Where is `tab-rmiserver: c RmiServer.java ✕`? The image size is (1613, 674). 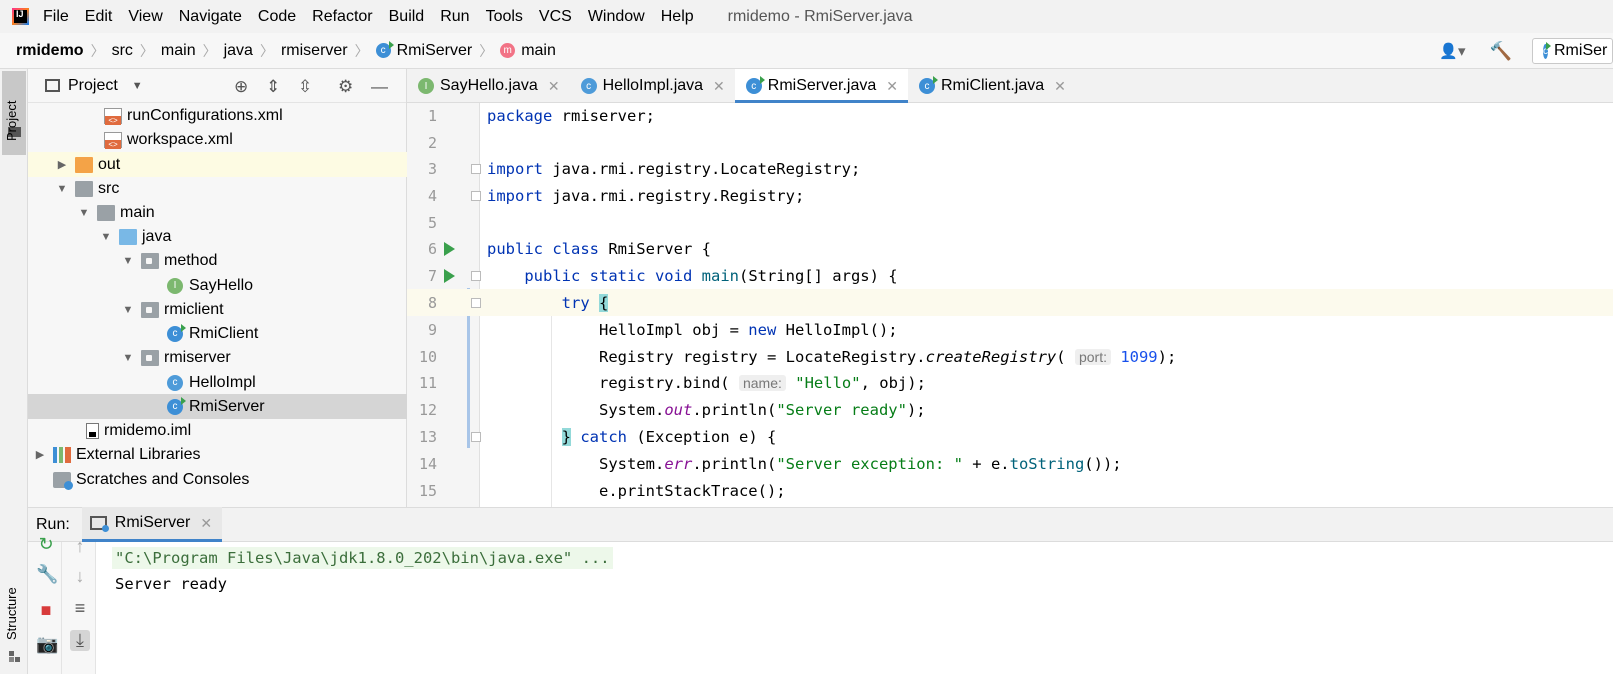 tab-rmiserver: c RmiServer.java ✕ is located at coordinates (821, 86).